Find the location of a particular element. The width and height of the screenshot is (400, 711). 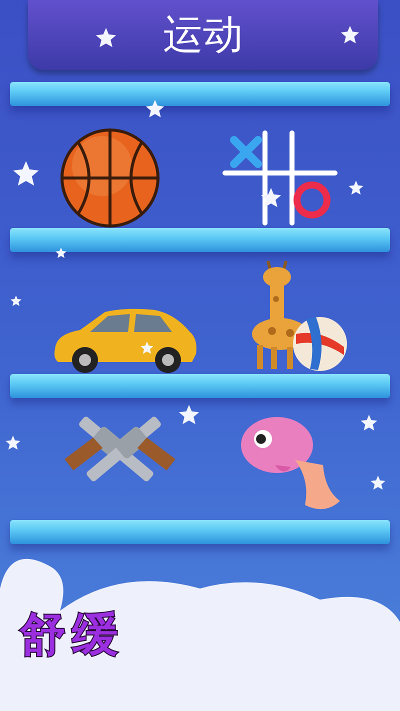

tic-tac-toe-drawing is located at coordinates (280, 178).